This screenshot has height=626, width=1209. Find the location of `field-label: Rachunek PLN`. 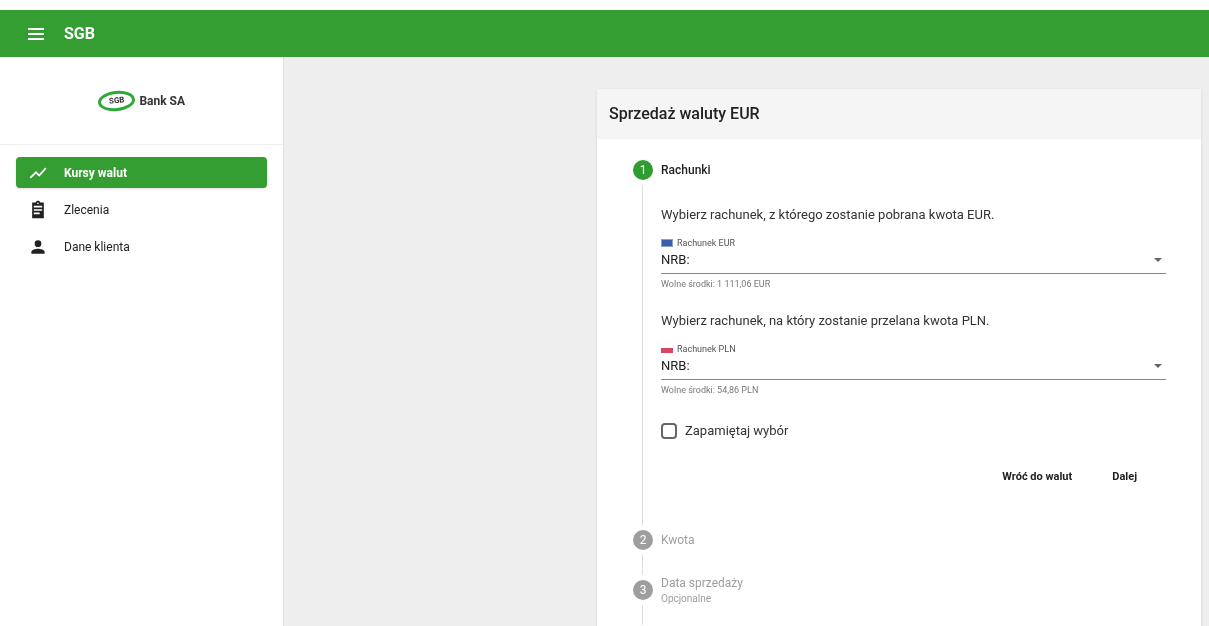

field-label: Rachunek PLN is located at coordinates (706, 349).